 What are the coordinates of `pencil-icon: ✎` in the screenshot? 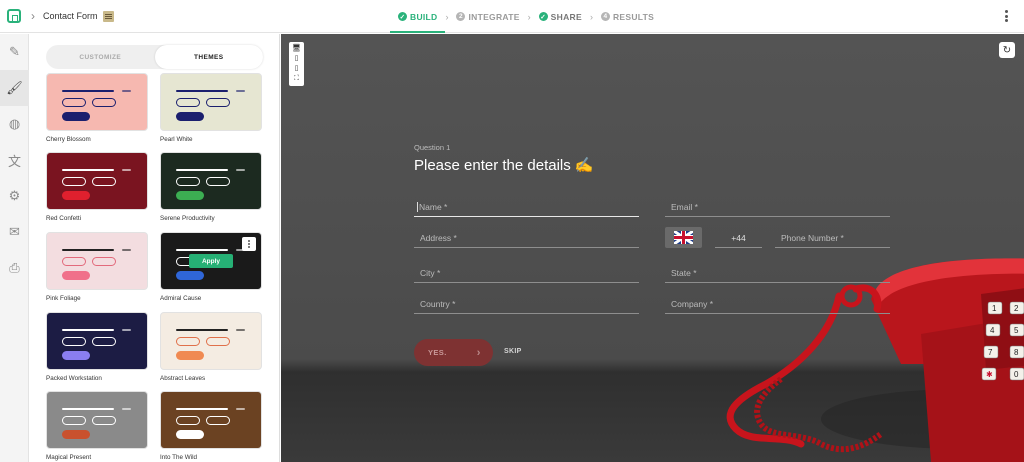 It's located at (14, 52).